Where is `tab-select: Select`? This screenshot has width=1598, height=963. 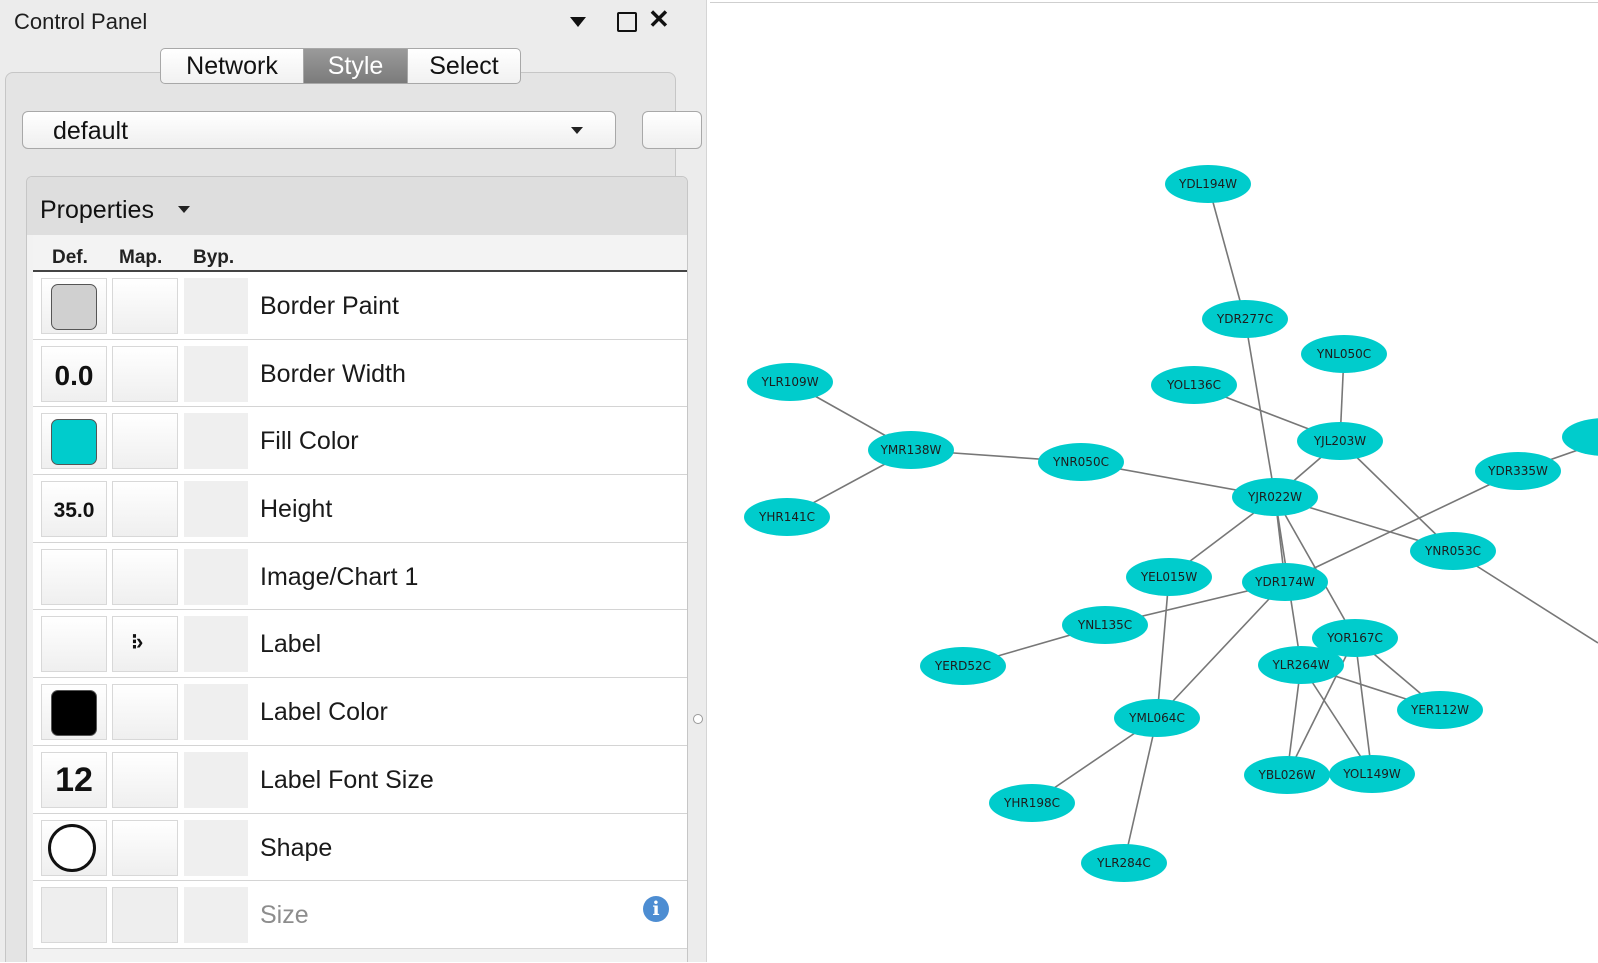 tab-select: Select is located at coordinates (464, 66).